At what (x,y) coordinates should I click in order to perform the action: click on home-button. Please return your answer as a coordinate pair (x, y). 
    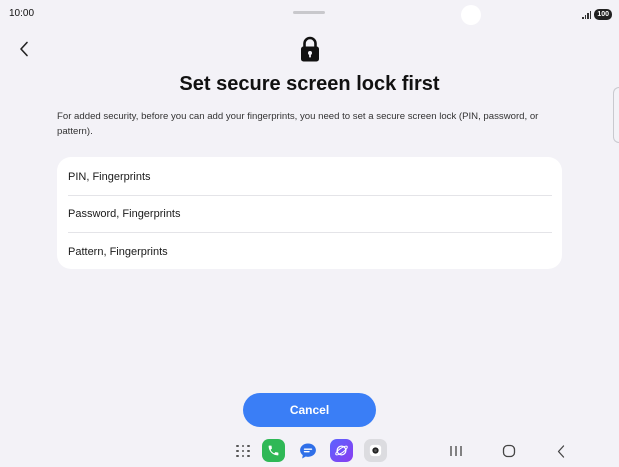
    Looking at the image, I should click on (509, 451).